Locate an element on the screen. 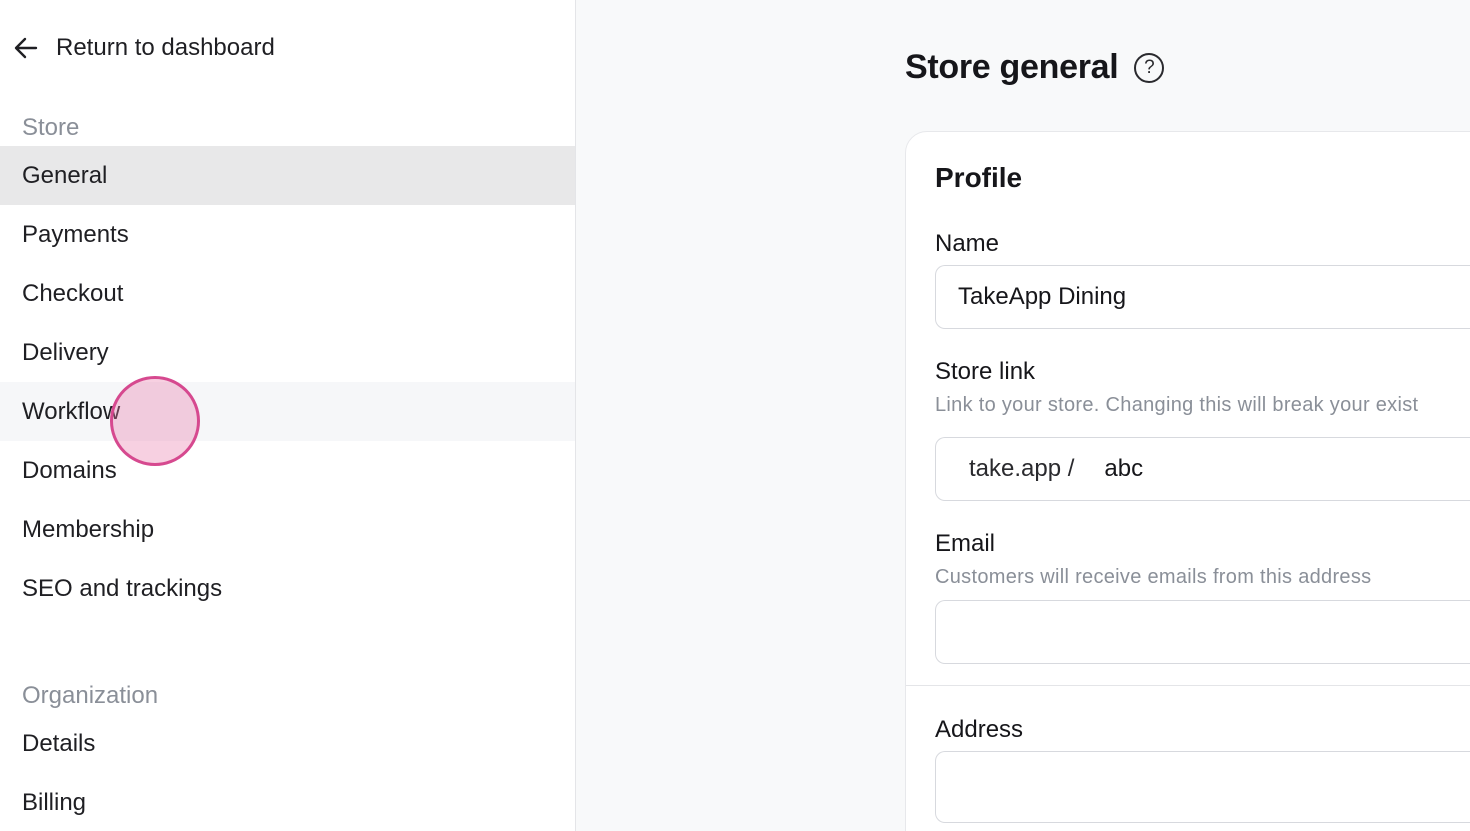 Image resolution: width=1470 pixels, height=831 pixels. store-link-input: take.app / abc is located at coordinates (1202, 469).